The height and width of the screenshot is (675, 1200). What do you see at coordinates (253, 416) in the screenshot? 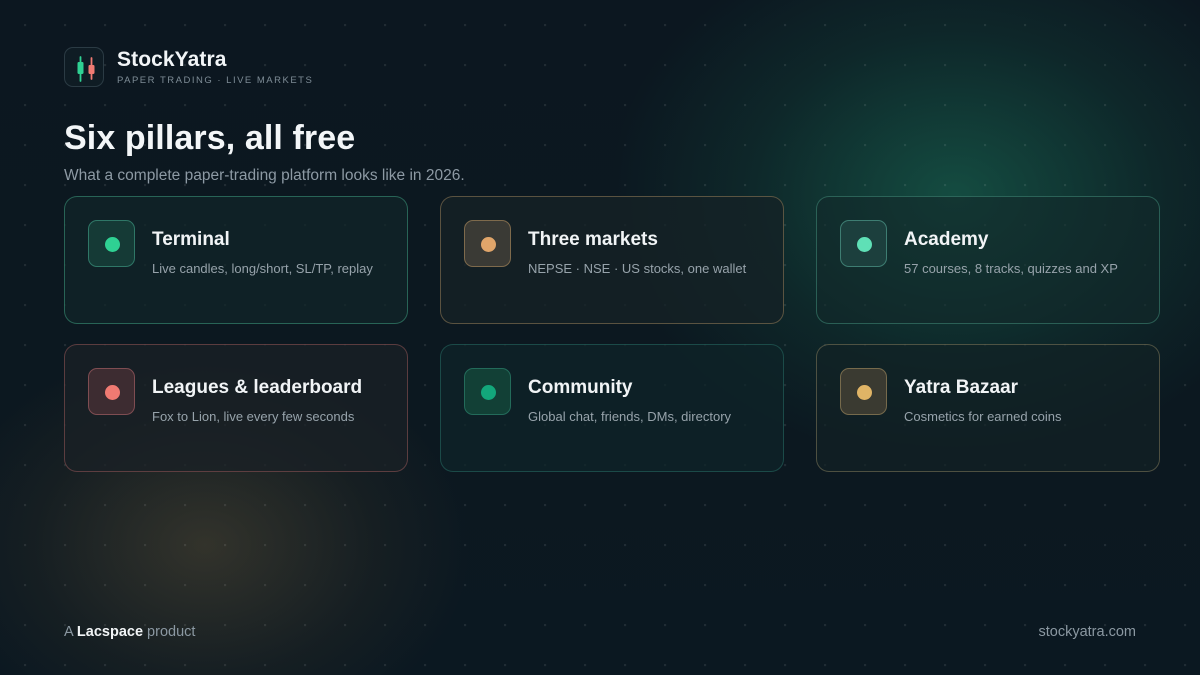
I see `pillar-description: Fox to Lion, live every few seconds` at bounding box center [253, 416].